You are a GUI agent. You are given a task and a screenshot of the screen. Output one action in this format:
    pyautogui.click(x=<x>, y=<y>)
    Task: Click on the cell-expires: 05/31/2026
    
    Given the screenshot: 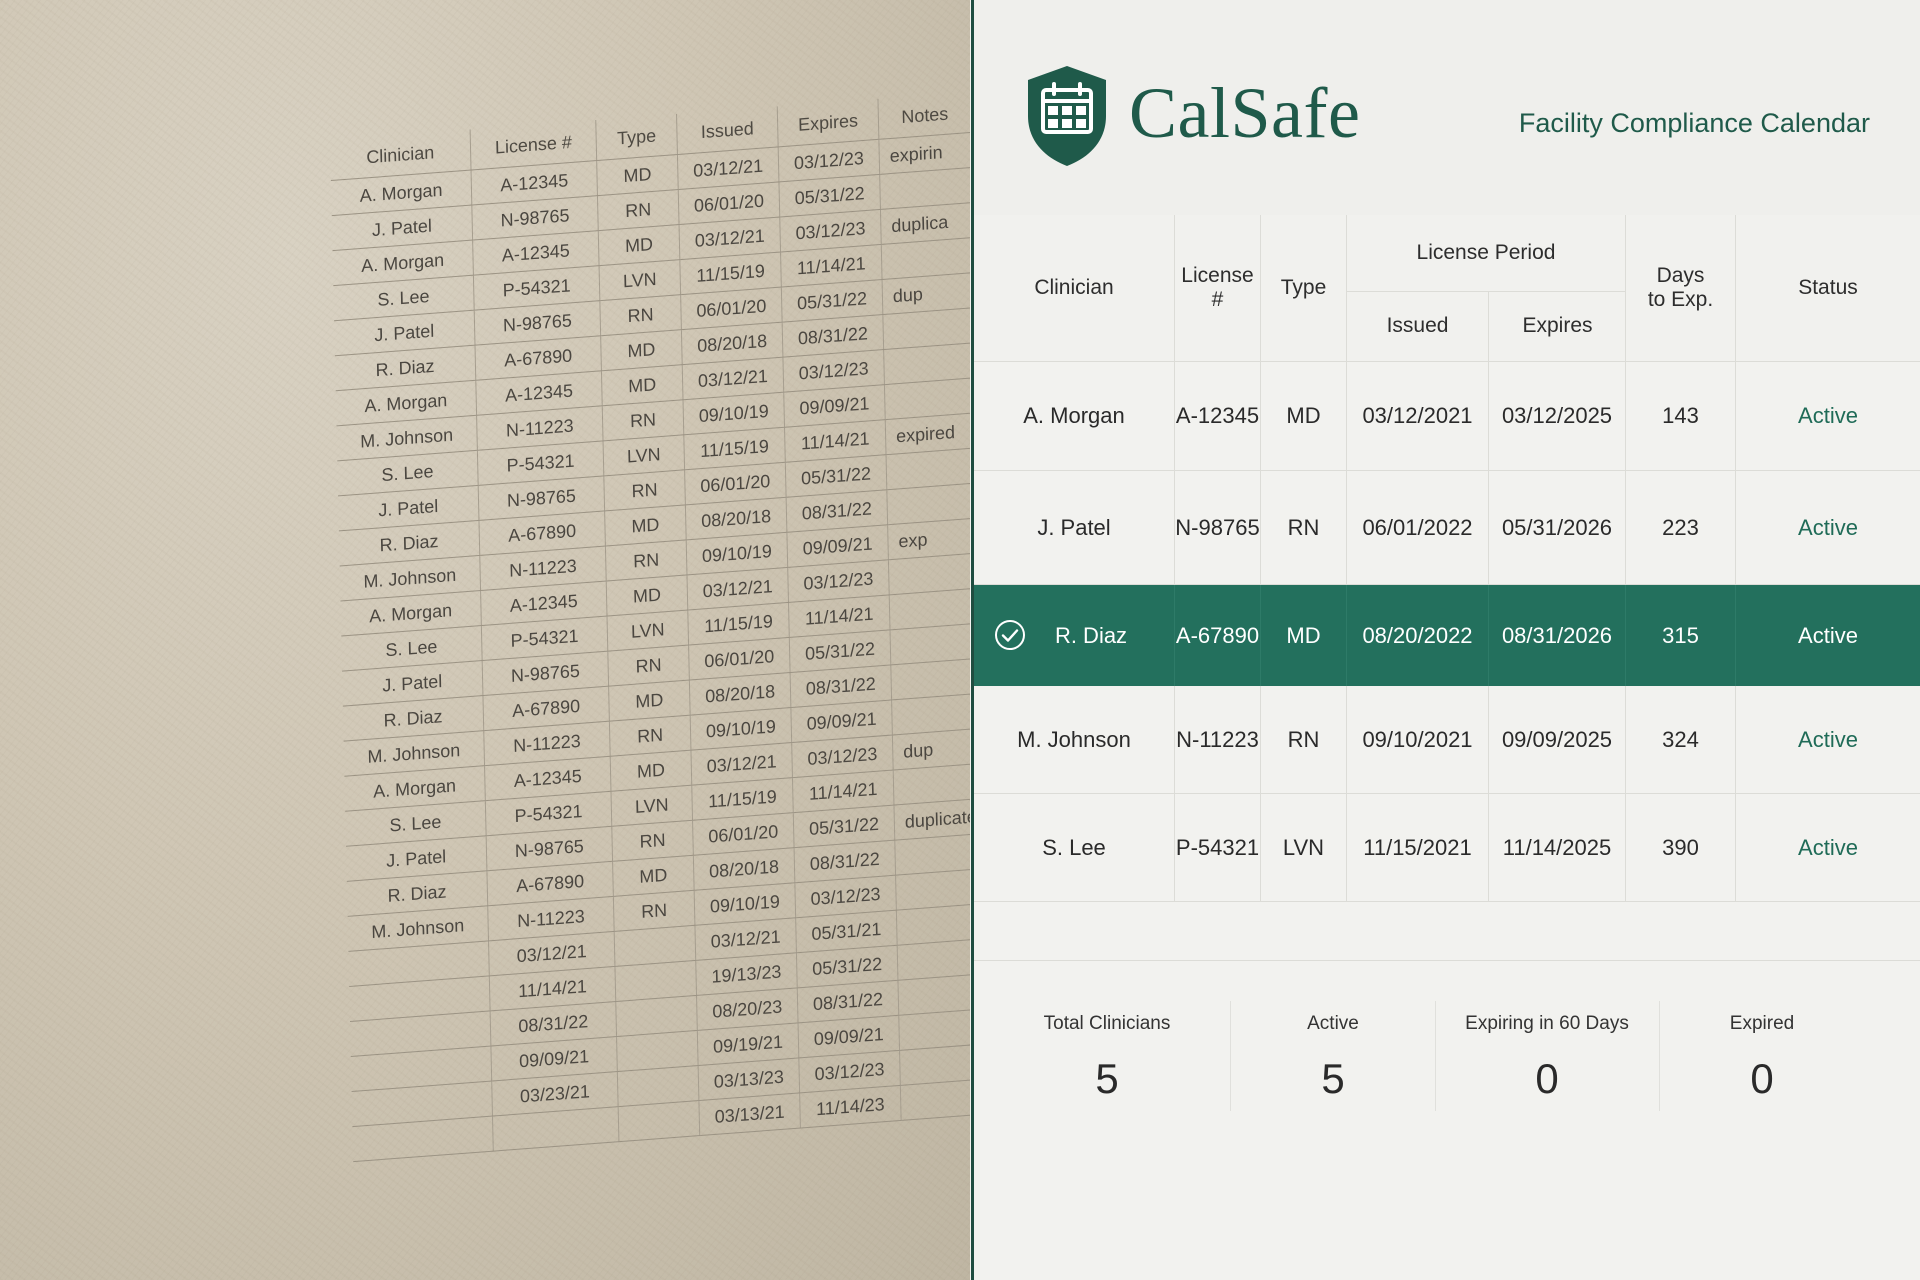 What is the action you would take?
    pyautogui.click(x=1557, y=527)
    